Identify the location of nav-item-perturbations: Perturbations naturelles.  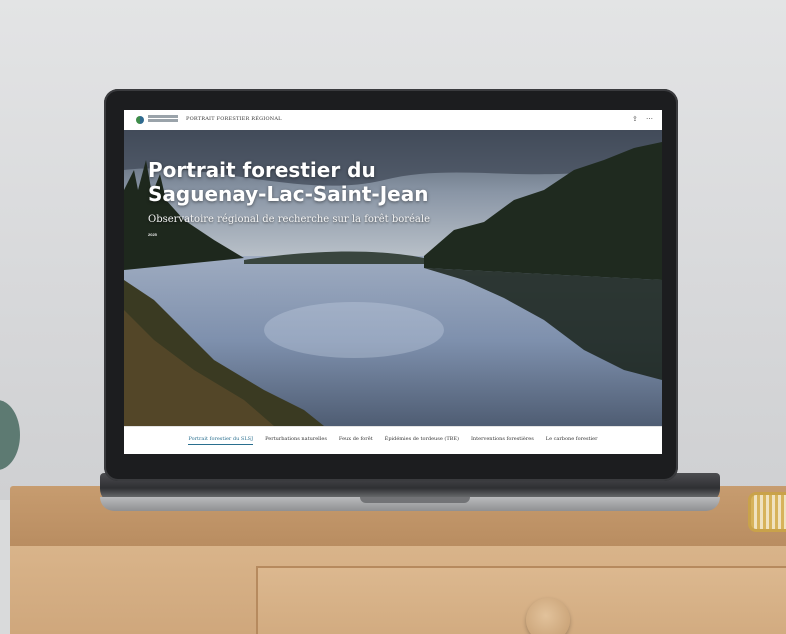
(296, 440).